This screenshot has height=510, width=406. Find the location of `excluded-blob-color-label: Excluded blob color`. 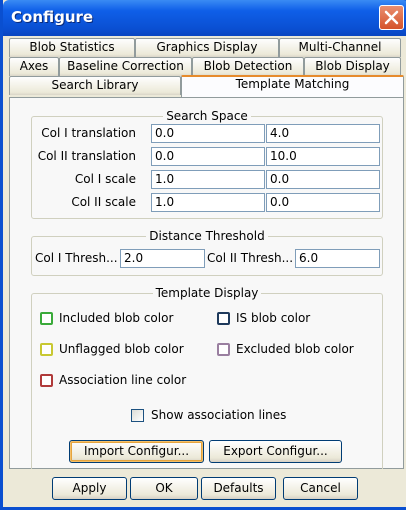

excluded-blob-color-label: Excluded blob color is located at coordinates (295, 349).